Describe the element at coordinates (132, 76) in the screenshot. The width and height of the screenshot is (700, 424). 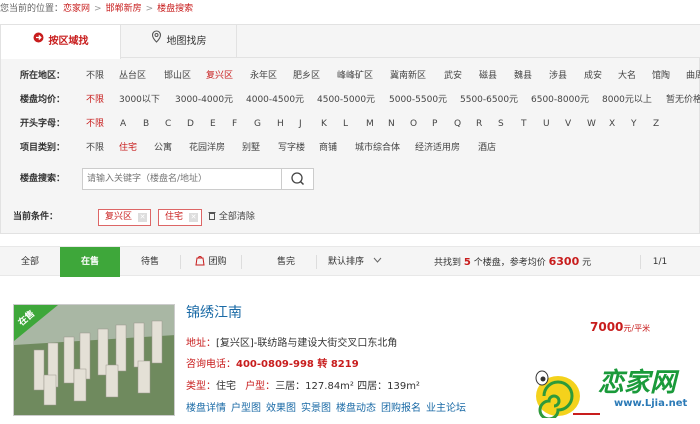
I see `filter-option-area: 丛台区` at that location.